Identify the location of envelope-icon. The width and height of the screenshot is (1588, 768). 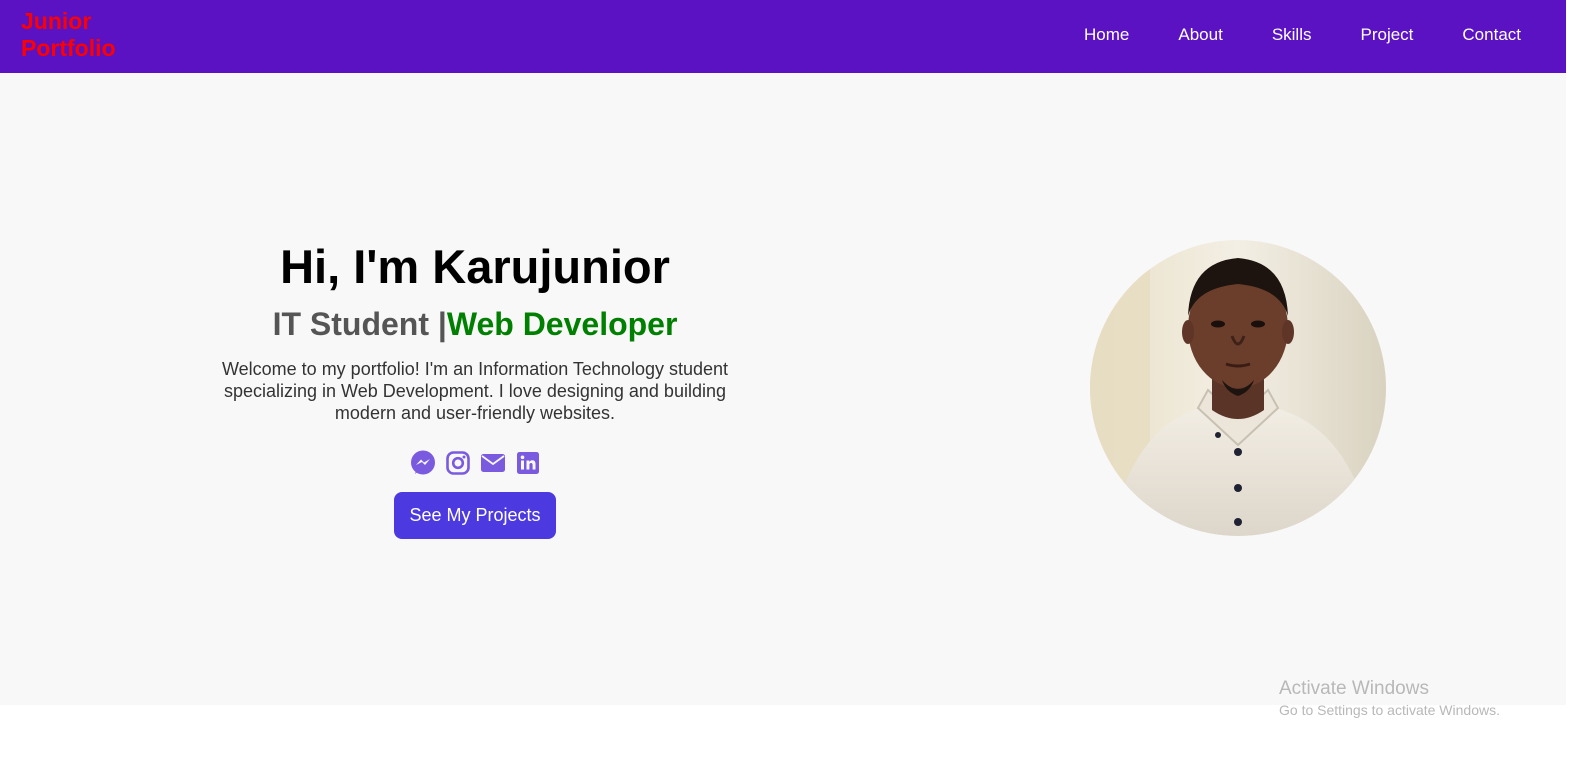
(493, 463).